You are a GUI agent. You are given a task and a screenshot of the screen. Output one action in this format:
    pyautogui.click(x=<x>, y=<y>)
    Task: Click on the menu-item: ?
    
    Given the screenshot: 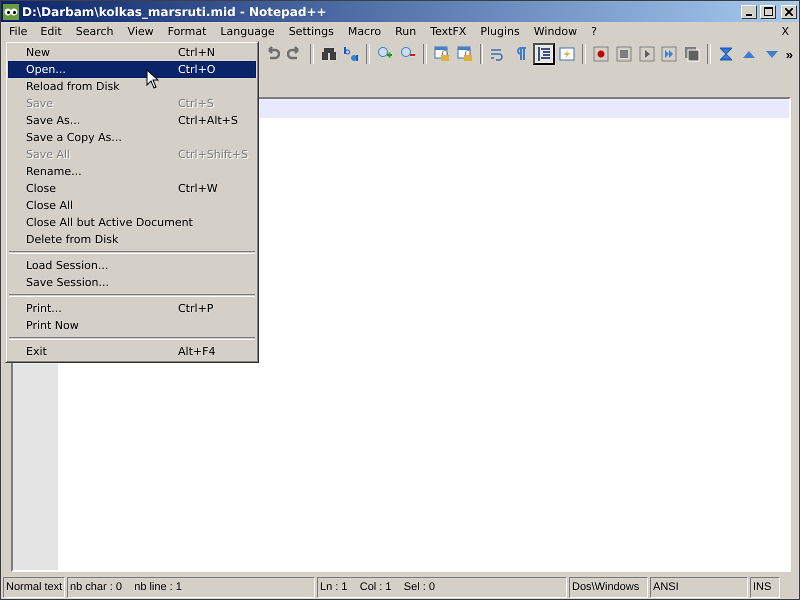 What is the action you would take?
    pyautogui.click(x=594, y=31)
    